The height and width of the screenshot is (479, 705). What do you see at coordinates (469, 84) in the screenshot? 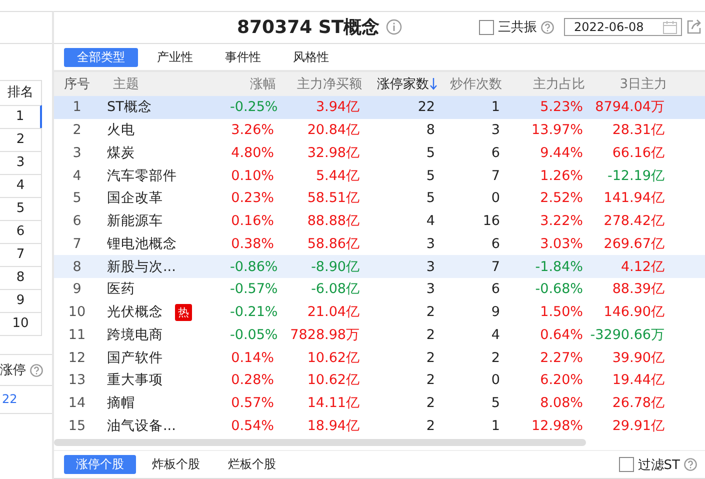
I see `column-header: 炒作次数` at bounding box center [469, 84].